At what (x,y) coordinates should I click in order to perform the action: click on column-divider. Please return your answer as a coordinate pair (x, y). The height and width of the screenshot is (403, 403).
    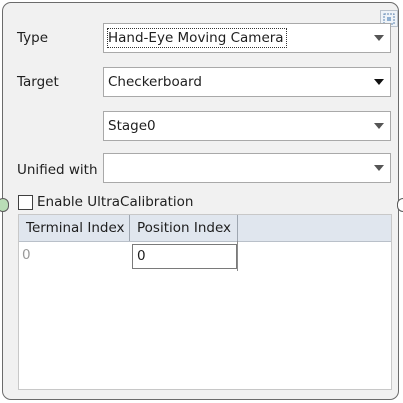
    Looking at the image, I should click on (237, 256).